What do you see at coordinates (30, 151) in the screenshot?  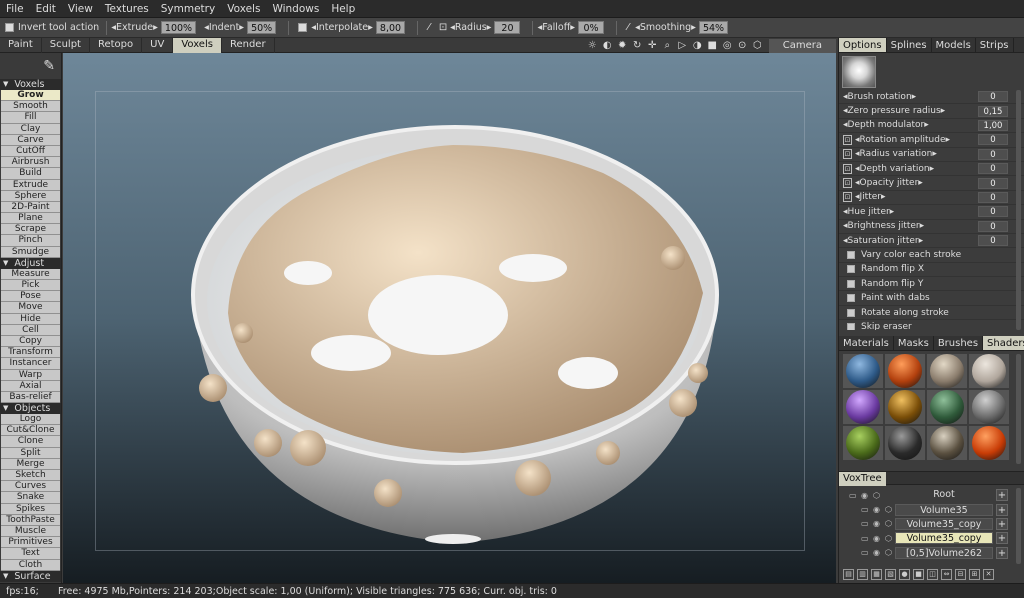 I see `tool-cutoff: CutOff` at bounding box center [30, 151].